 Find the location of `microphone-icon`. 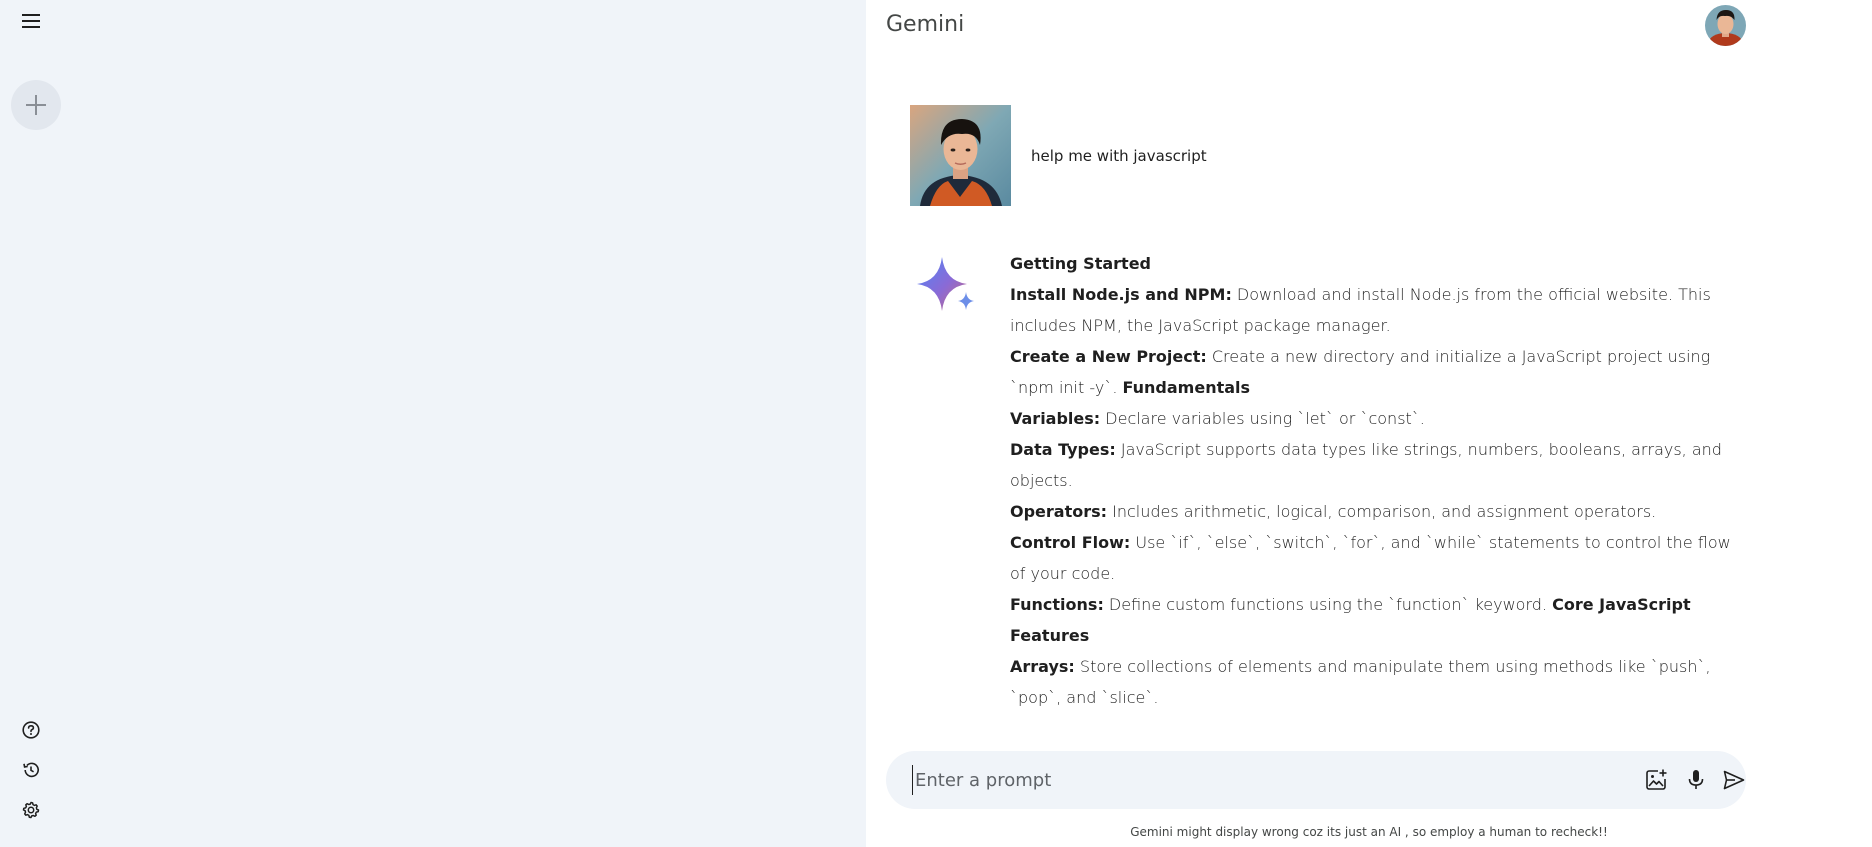

microphone-icon is located at coordinates (1696, 780).